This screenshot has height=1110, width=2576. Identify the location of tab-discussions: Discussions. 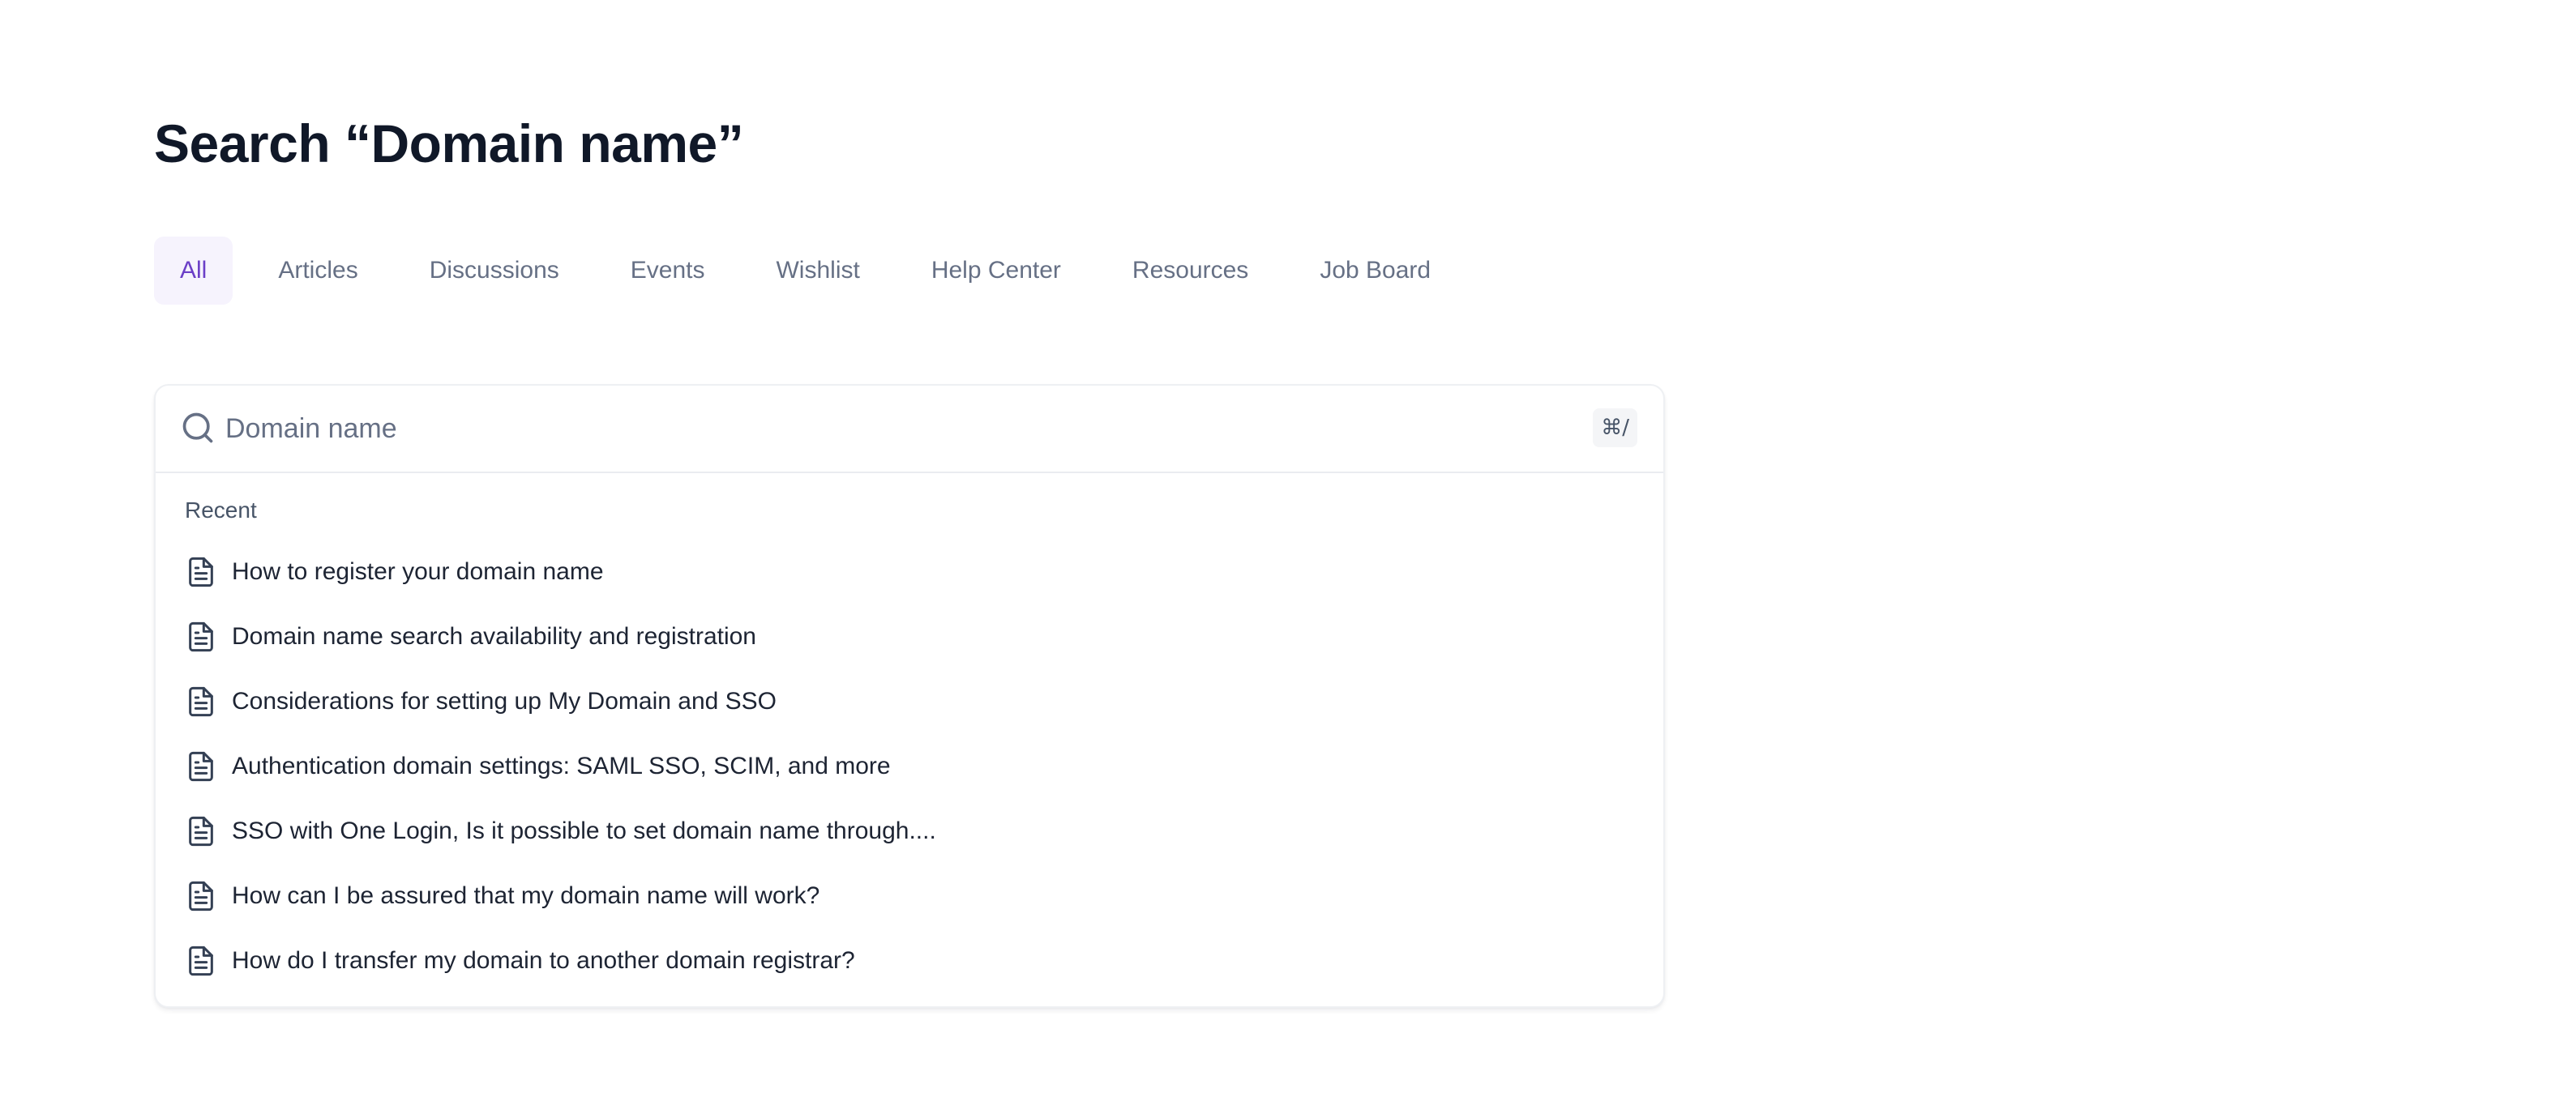
(494, 271).